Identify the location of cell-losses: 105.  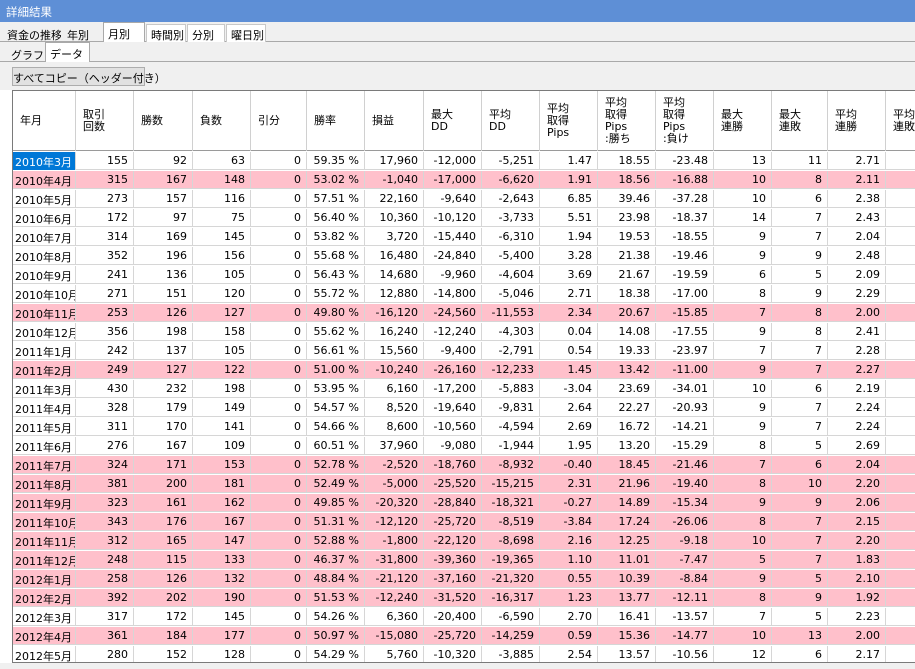
(222, 275).